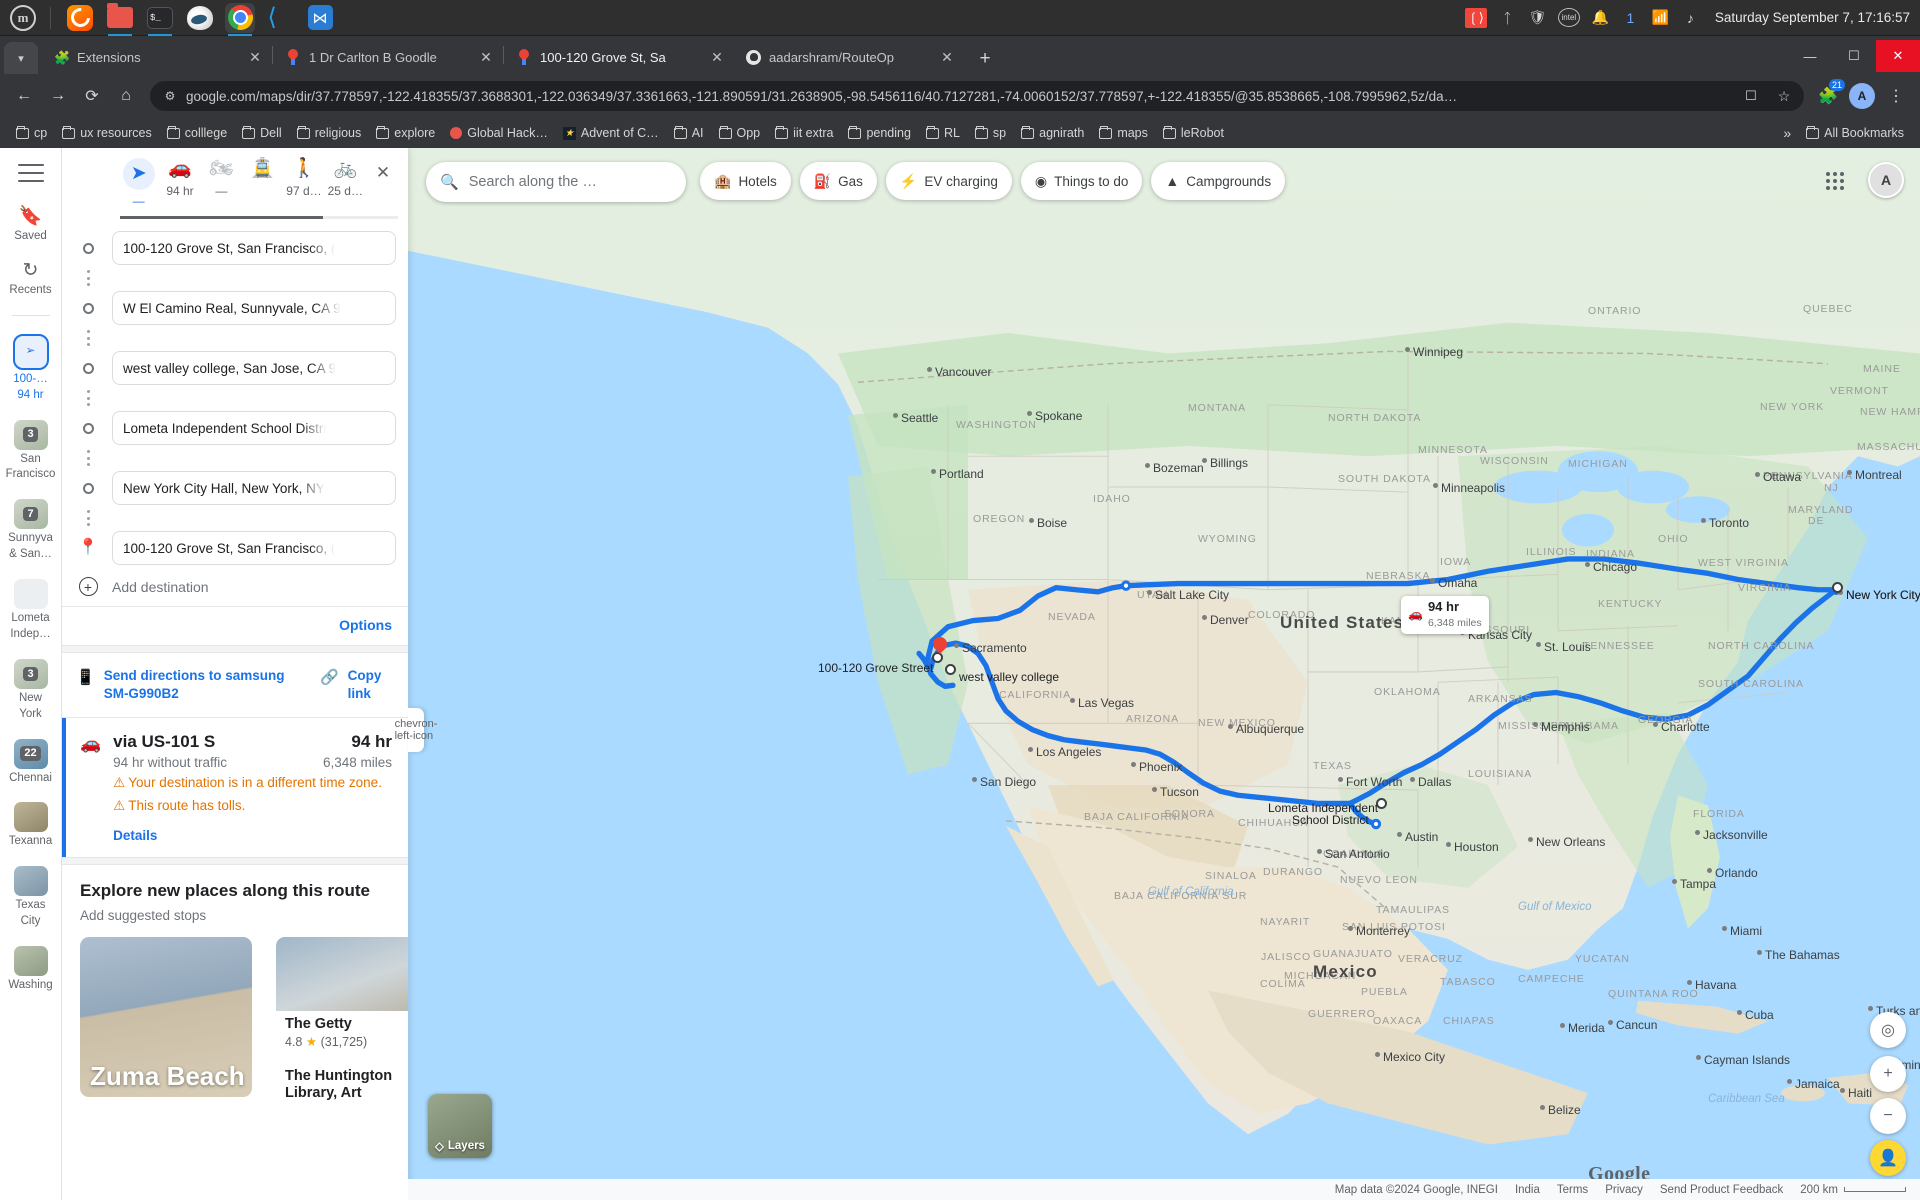  I want to click on map-city-label: Austin, so click(1421, 837).